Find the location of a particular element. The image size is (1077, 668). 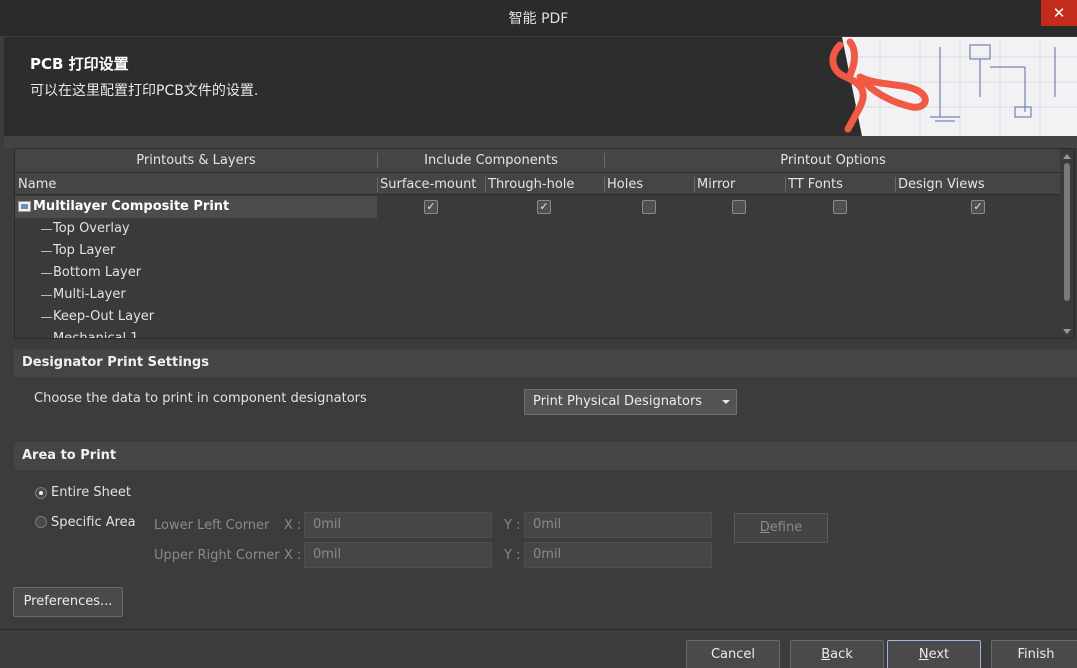

checkbox-tt-fonts is located at coordinates (840, 207).